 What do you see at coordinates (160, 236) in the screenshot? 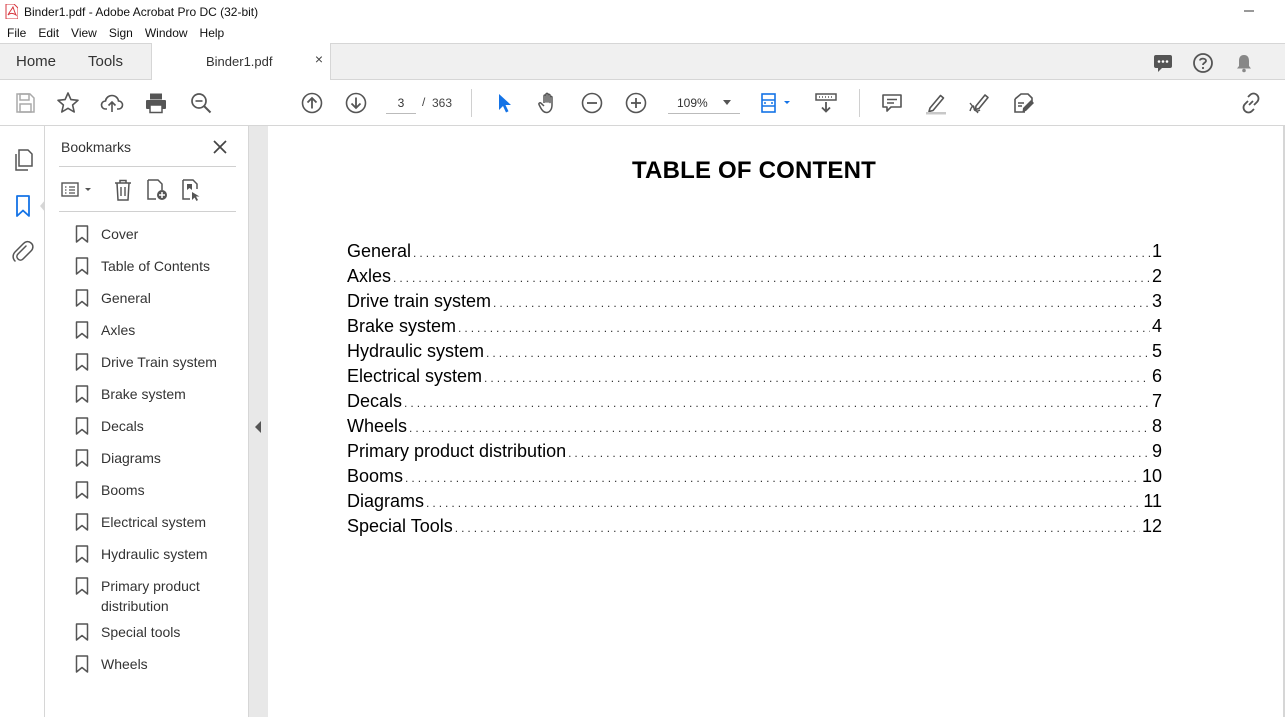
I see `bookmark-item-cover: Cover` at bounding box center [160, 236].